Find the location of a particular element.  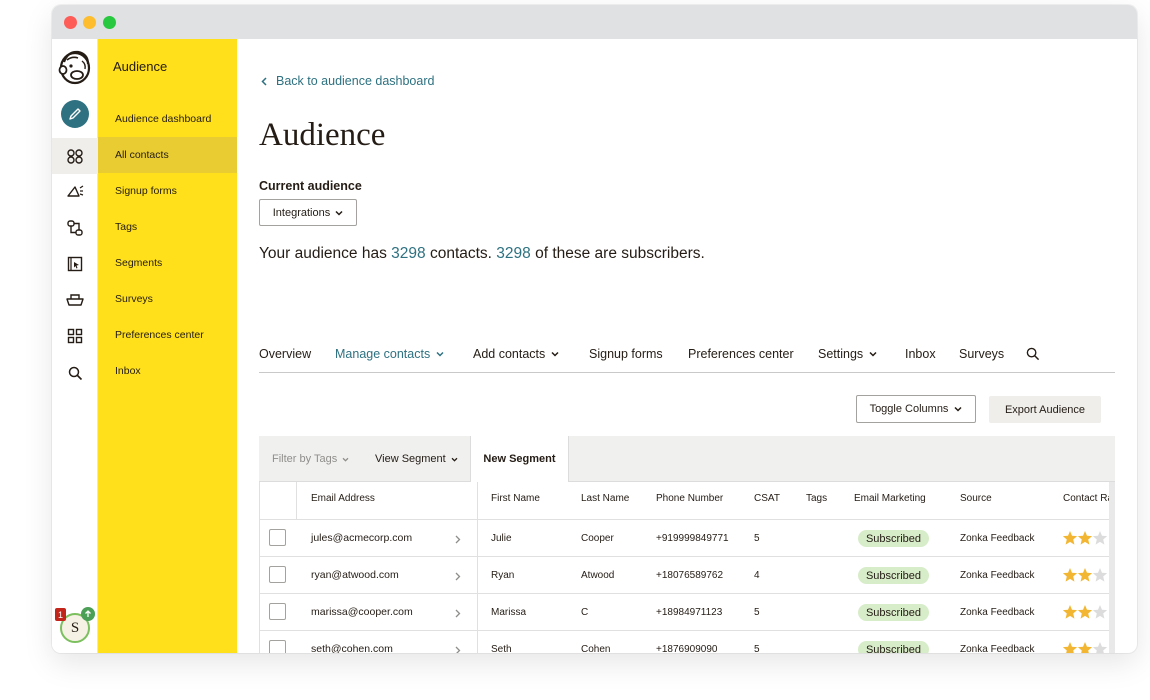

contact-email: jules@acmecorp.com is located at coordinates (361, 538).